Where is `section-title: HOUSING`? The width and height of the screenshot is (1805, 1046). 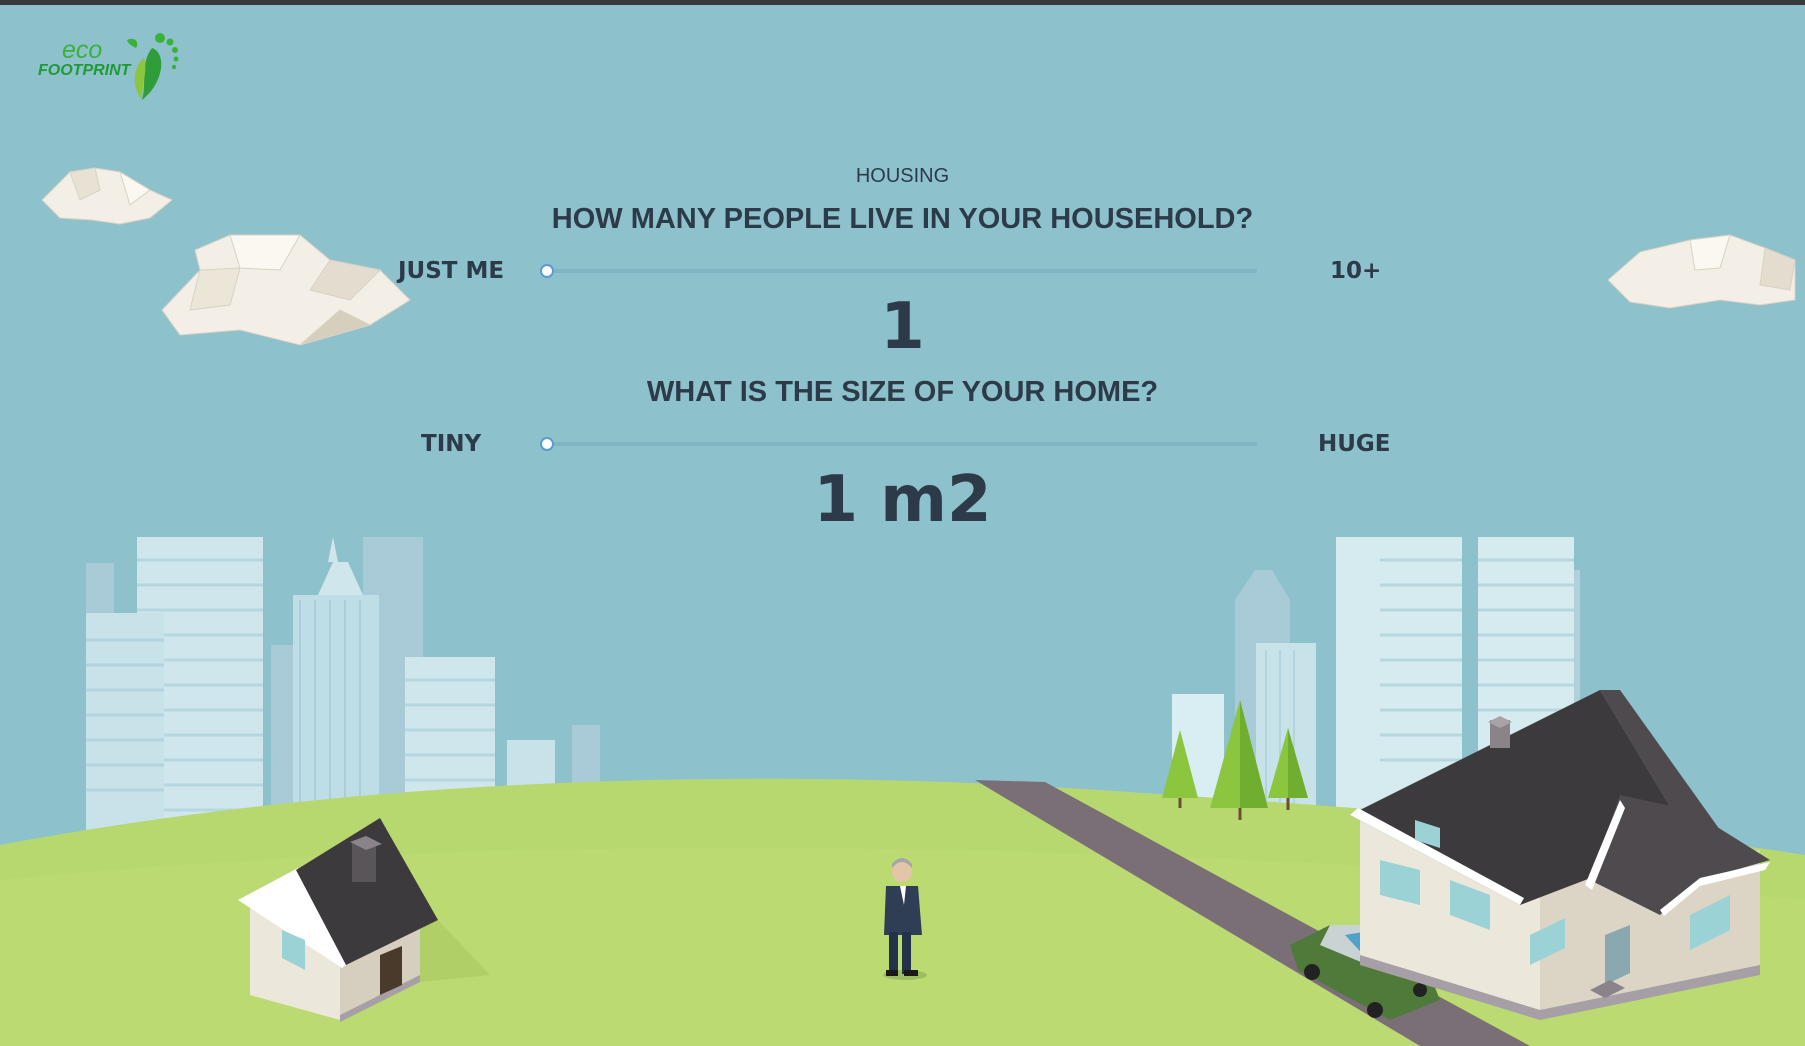
section-title: HOUSING is located at coordinates (902, 176).